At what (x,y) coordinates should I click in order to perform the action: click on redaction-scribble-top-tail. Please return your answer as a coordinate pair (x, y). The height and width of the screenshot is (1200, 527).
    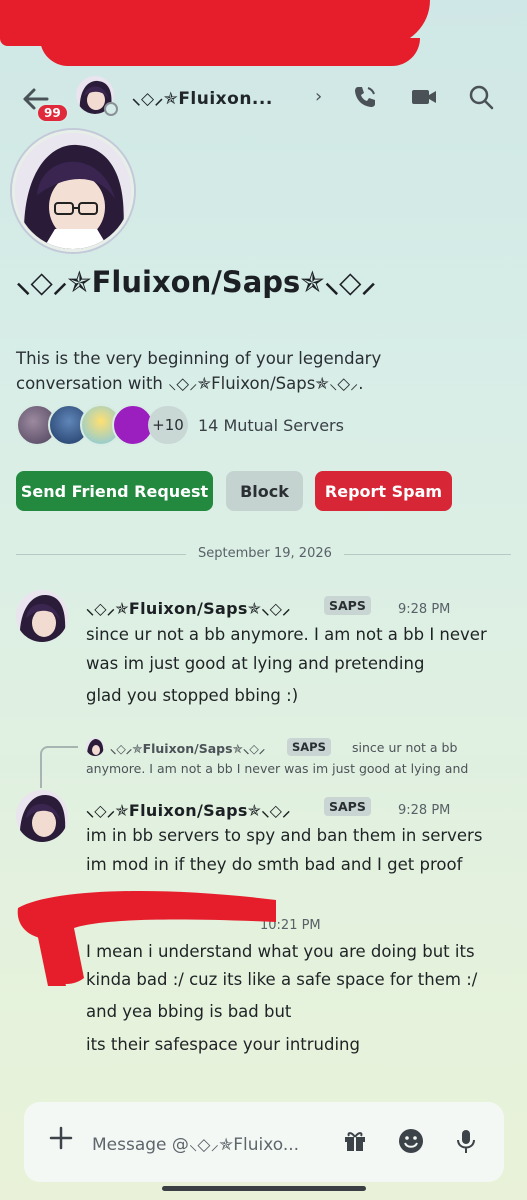
    Looking at the image, I should click on (230, 52).